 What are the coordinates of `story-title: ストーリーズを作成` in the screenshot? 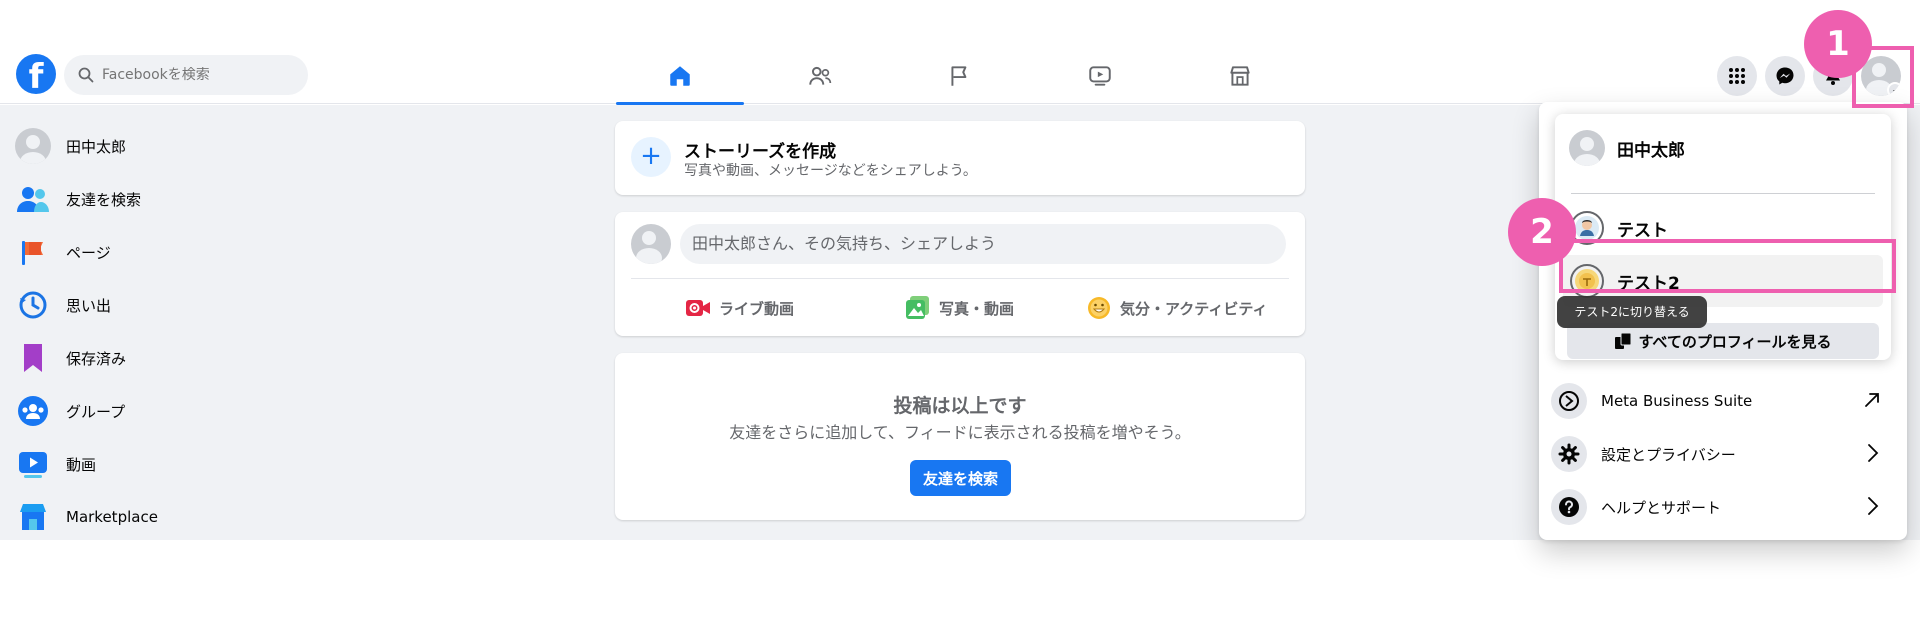 It's located at (760, 152).